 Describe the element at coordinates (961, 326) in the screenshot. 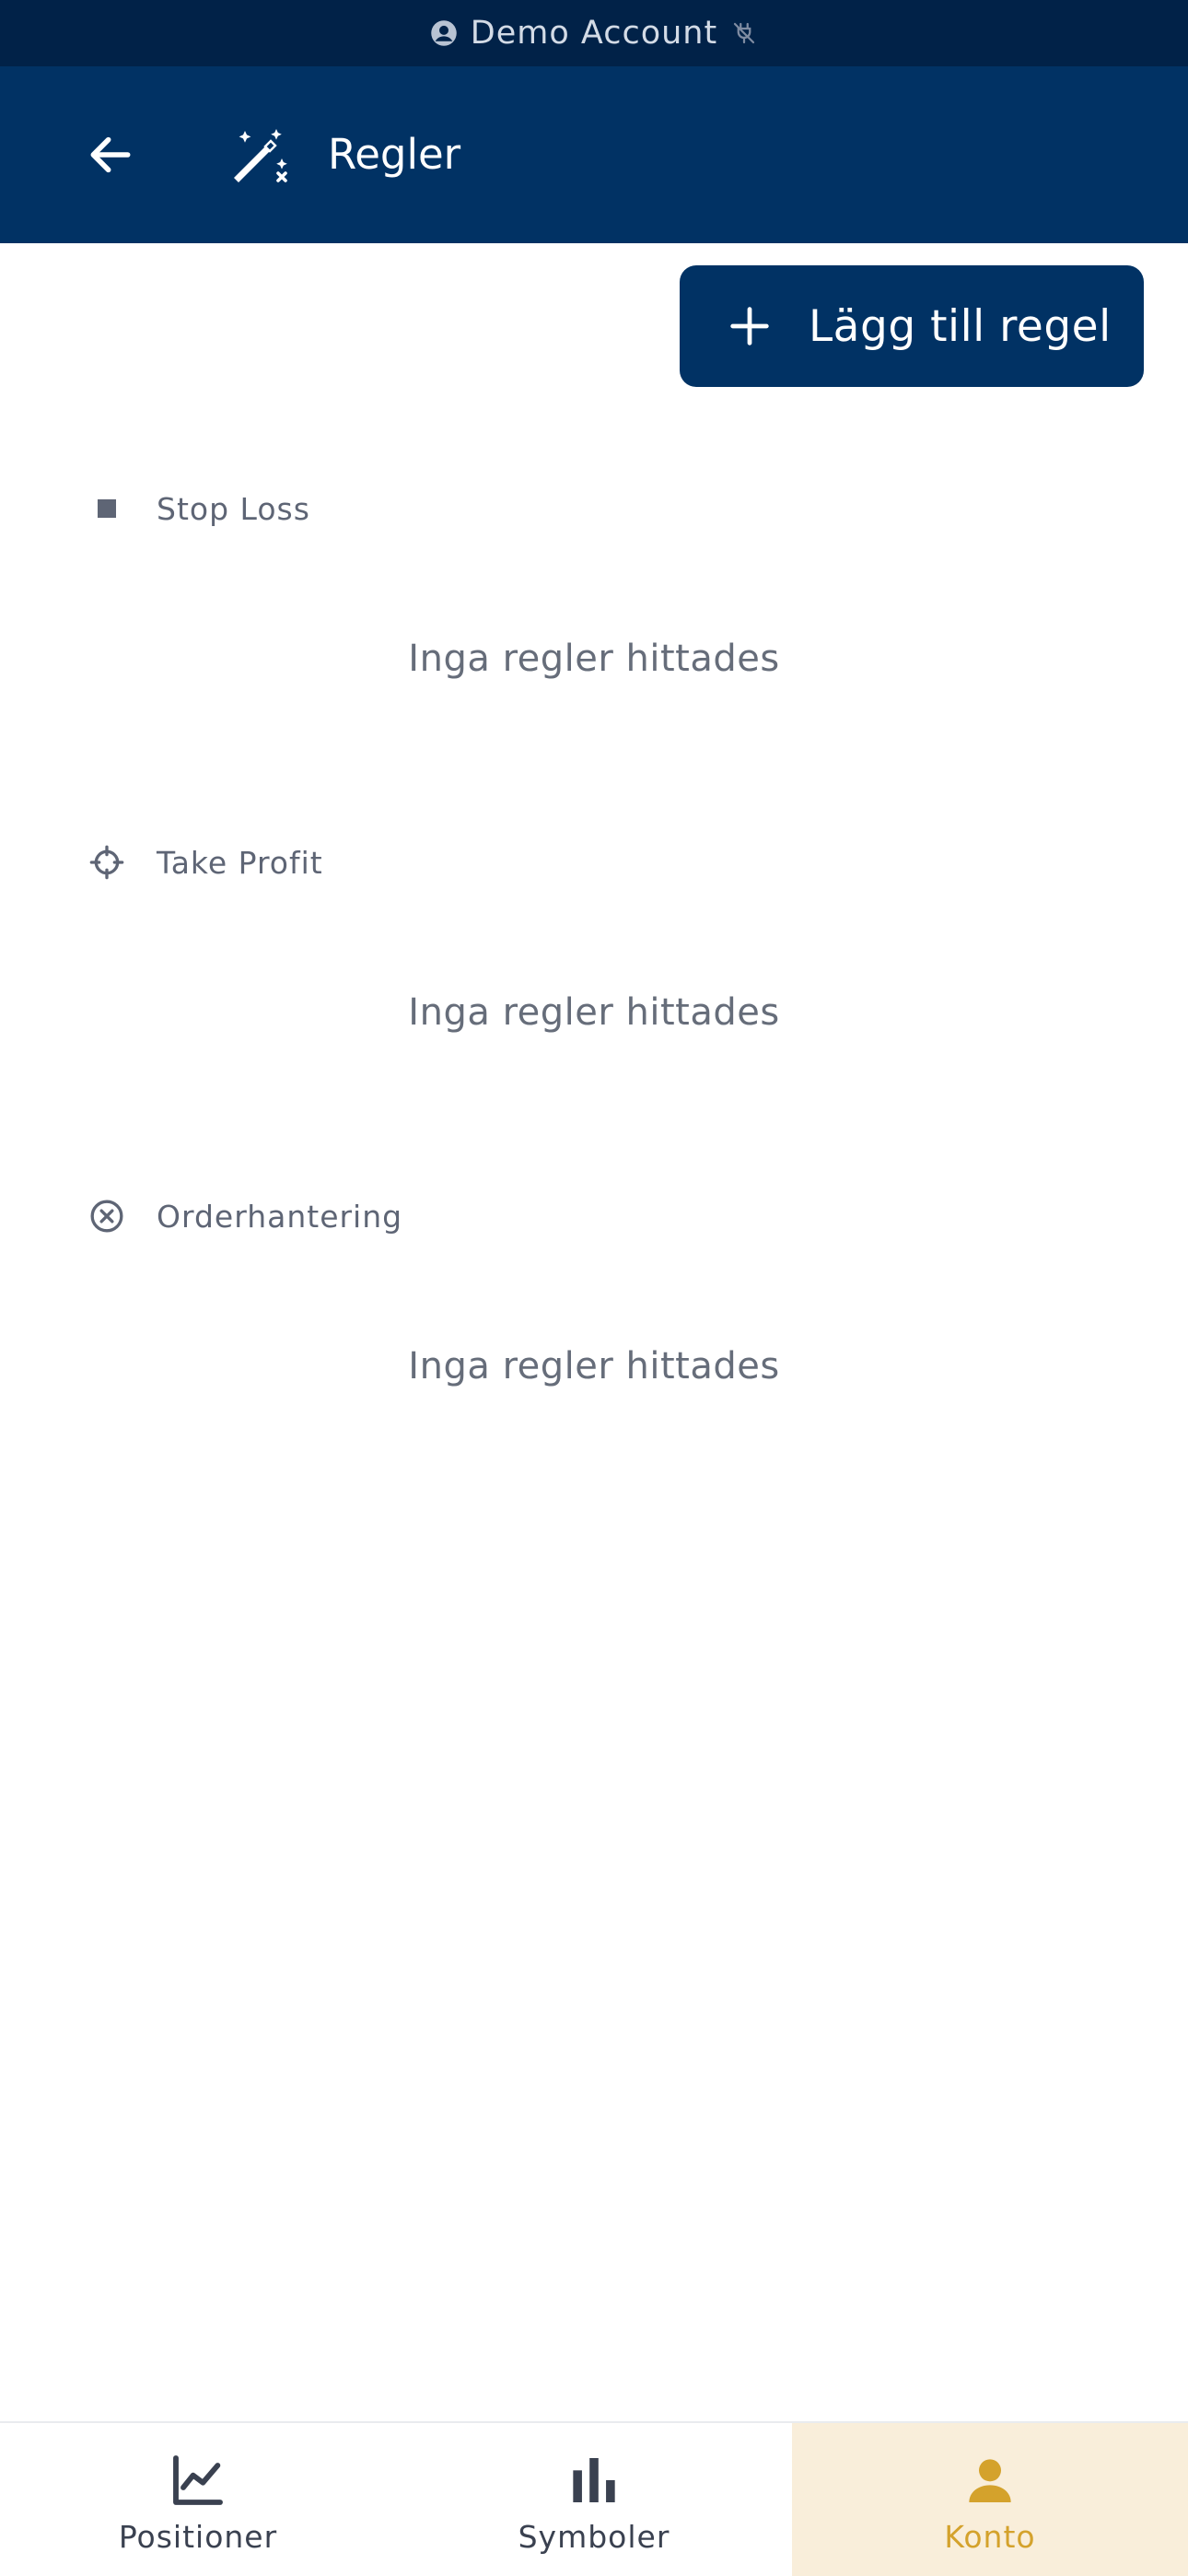

I see `add-rule-label: Lägg till regel` at that location.